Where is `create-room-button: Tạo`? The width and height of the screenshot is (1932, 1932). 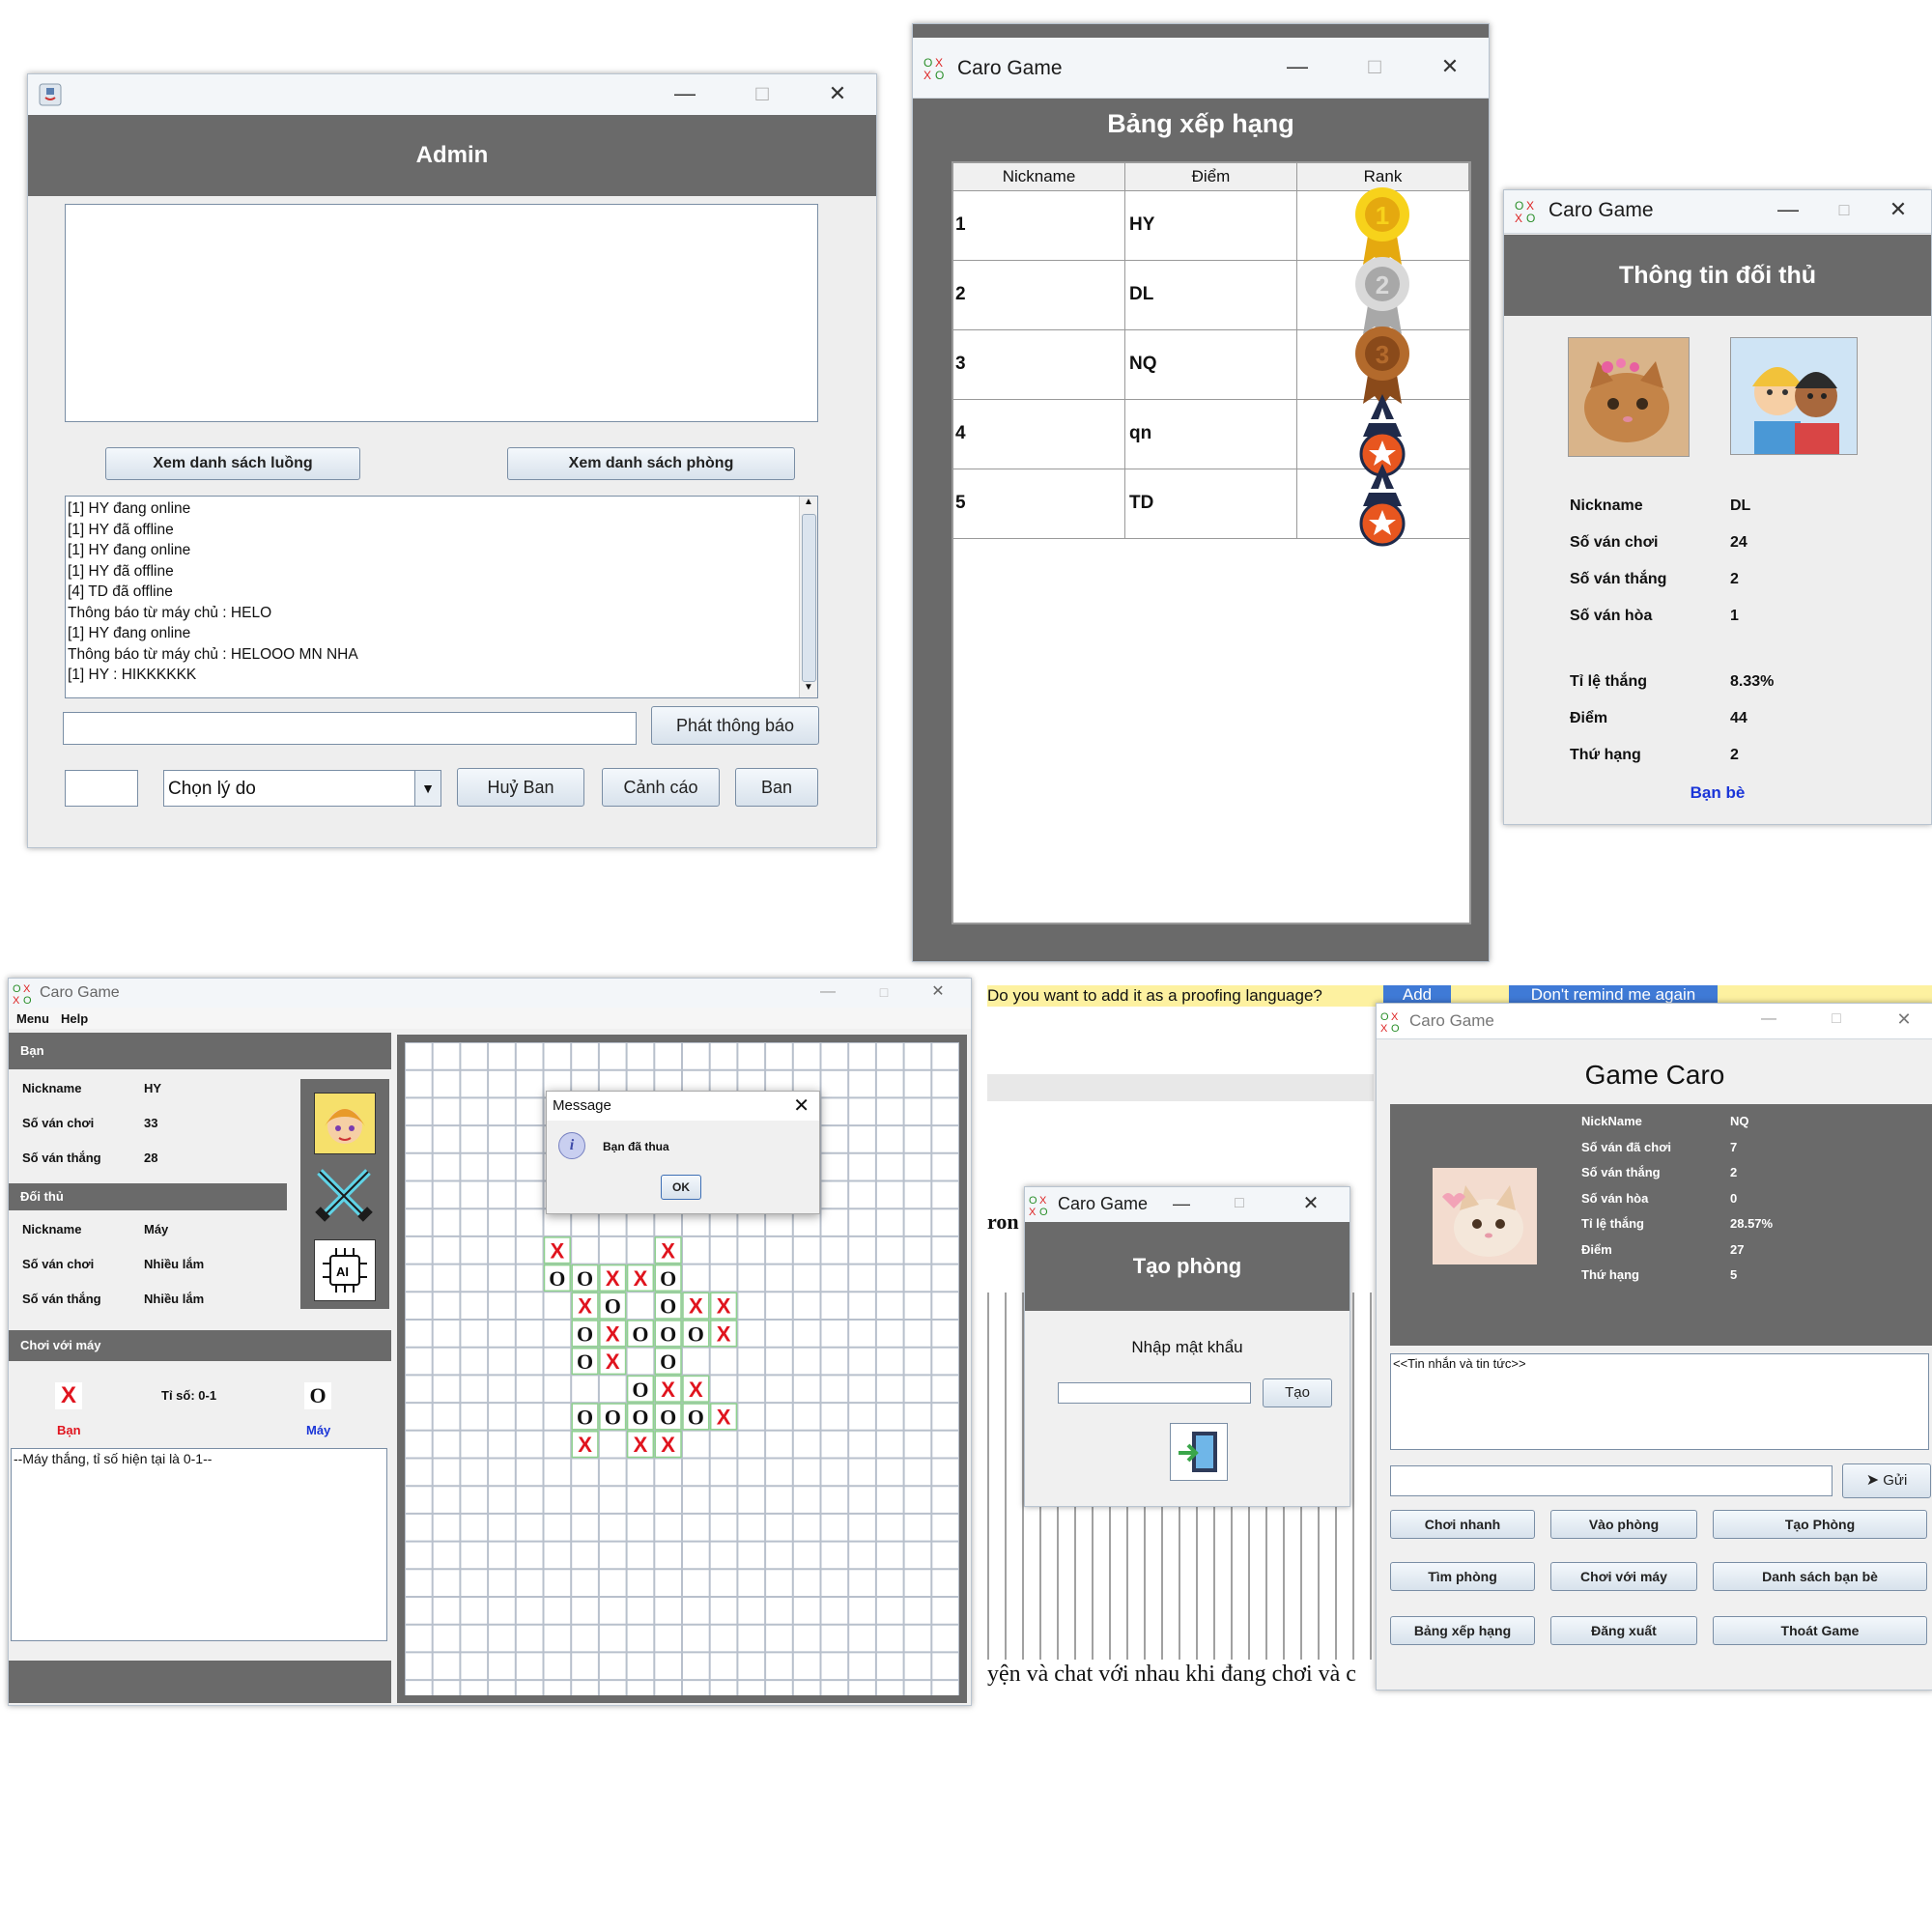 create-room-button: Tạo is located at coordinates (1297, 1392).